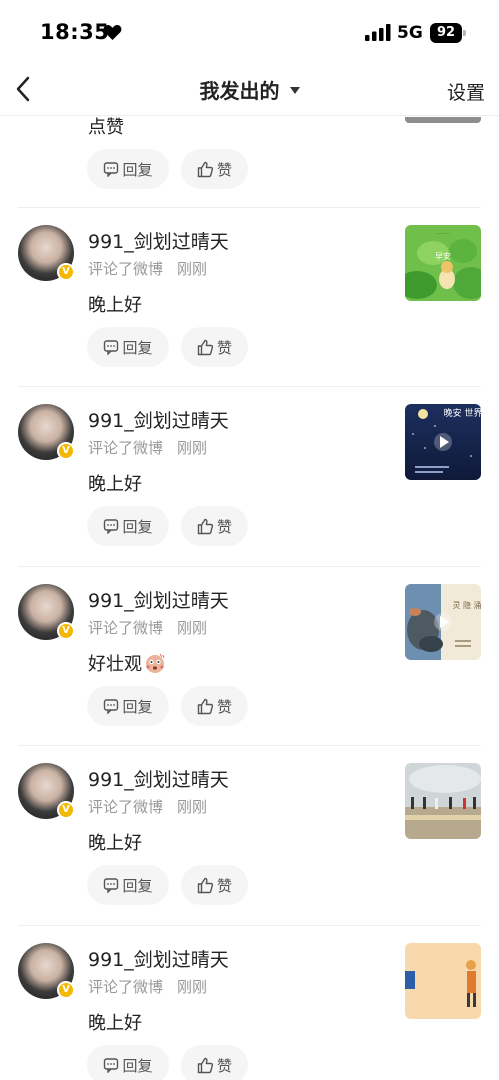  Describe the element at coordinates (249, 162) in the screenshot. I see `list-item-partial: 点赞 回复 赞` at that location.